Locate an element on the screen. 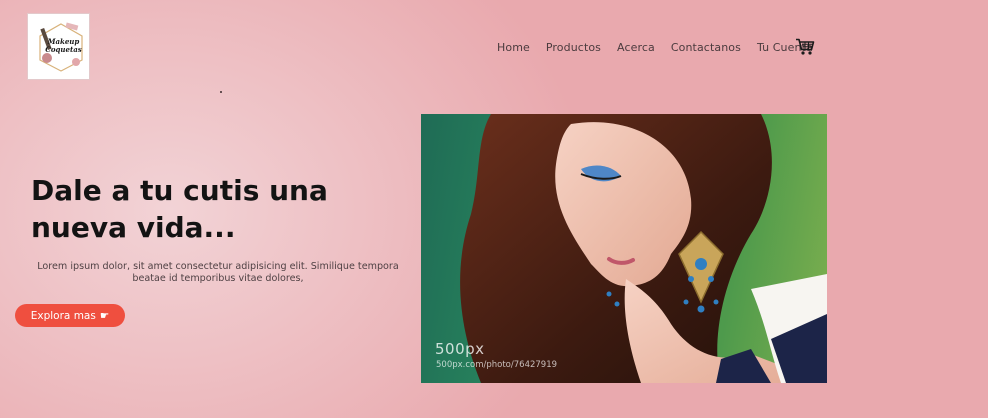  pointing-hand-icon: ☛ is located at coordinates (104, 315).